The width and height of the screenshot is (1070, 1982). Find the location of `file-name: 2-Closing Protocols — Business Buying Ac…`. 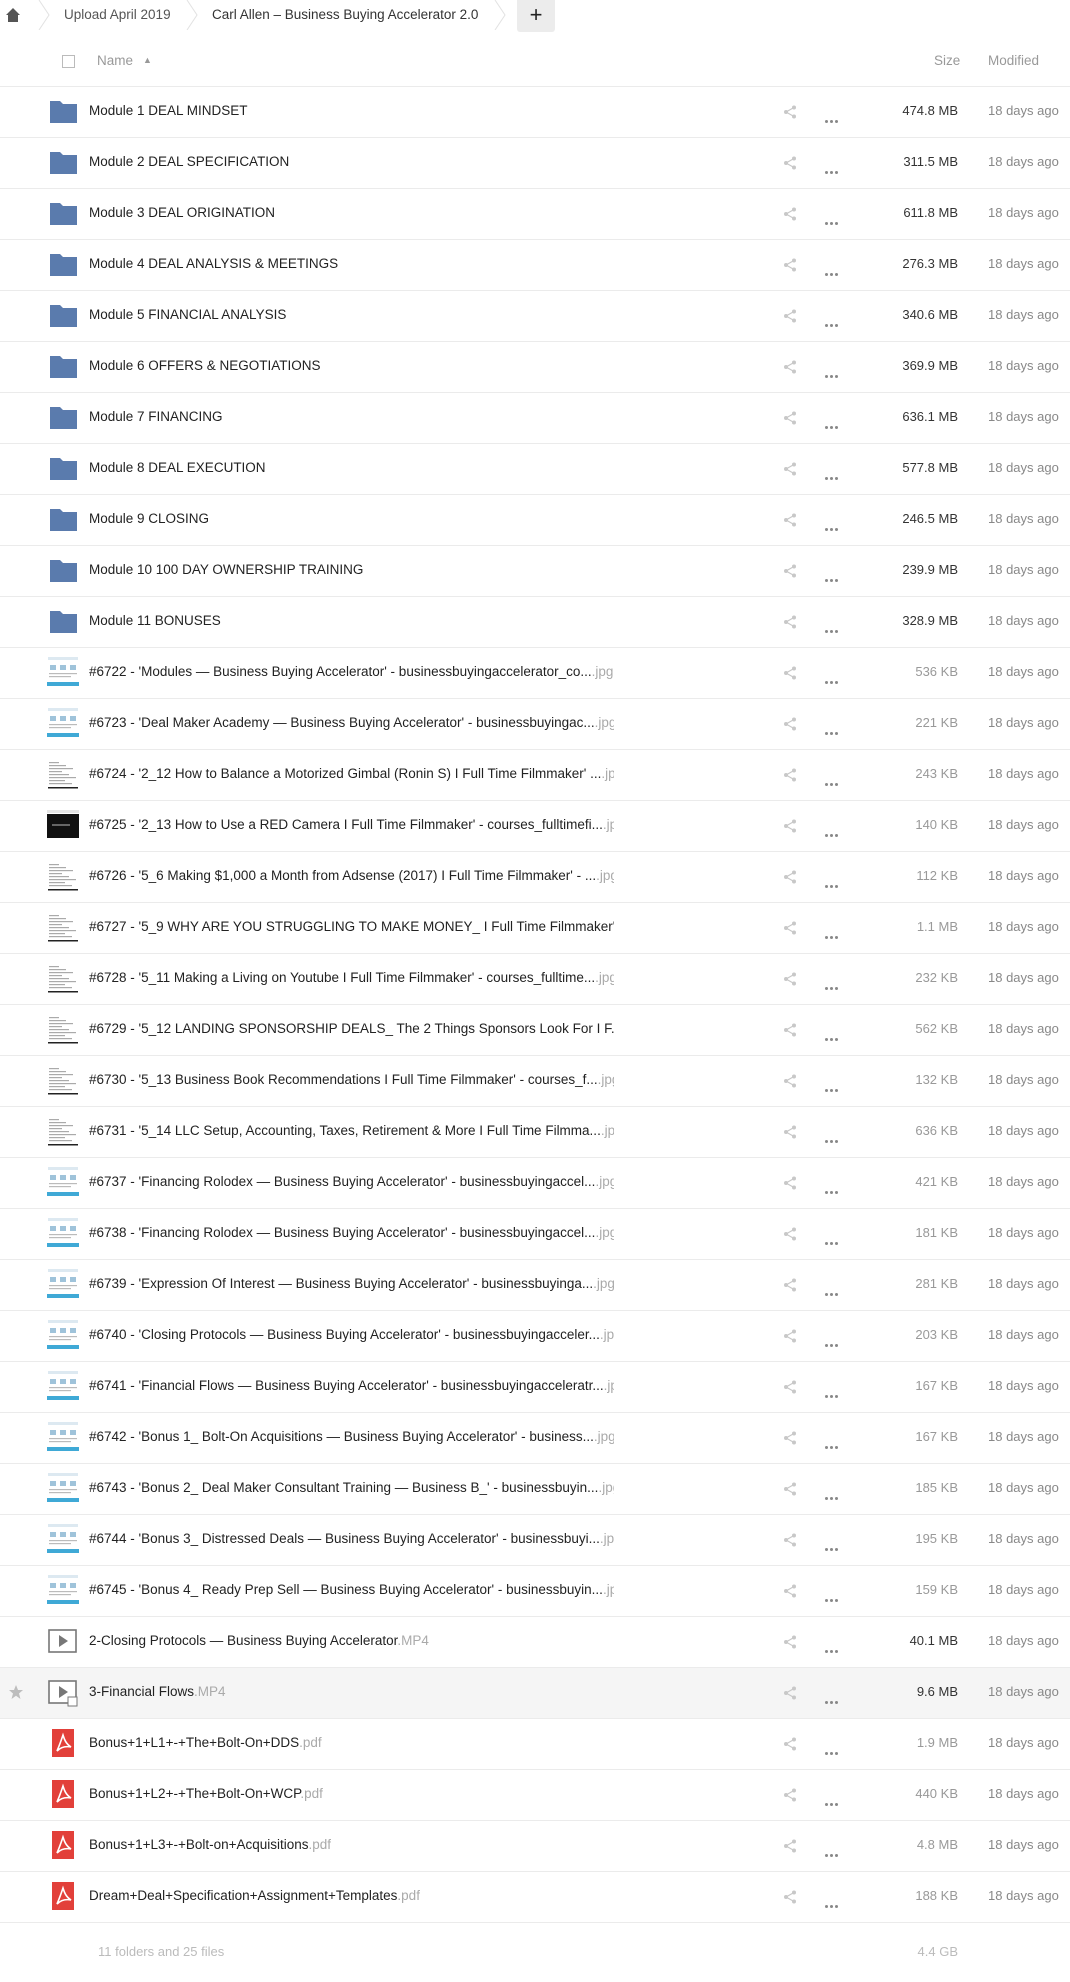

file-name: 2-Closing Protocols — Business Buying Ac… is located at coordinates (259, 1640).